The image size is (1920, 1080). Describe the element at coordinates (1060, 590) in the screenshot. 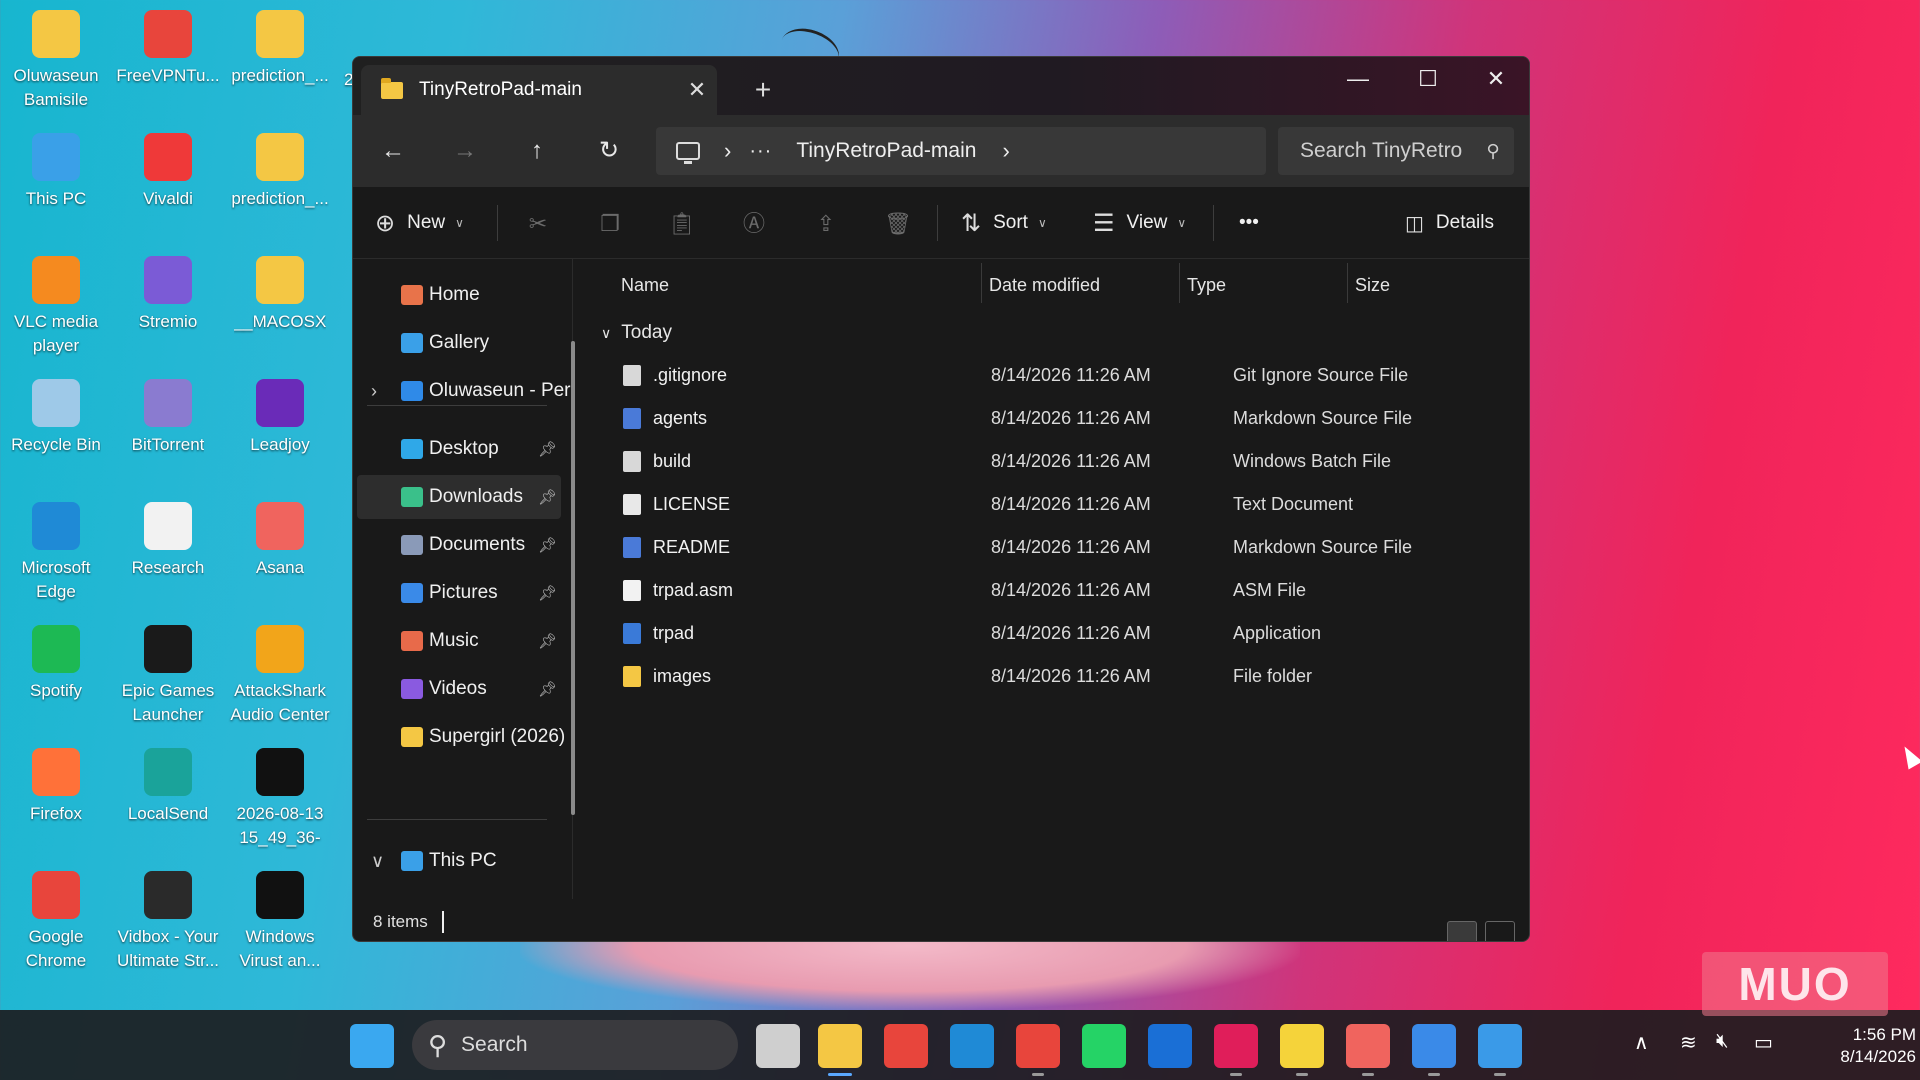

I see `file-row: trpad.asm 8/14/2026 11:26 AM ASM File` at that location.